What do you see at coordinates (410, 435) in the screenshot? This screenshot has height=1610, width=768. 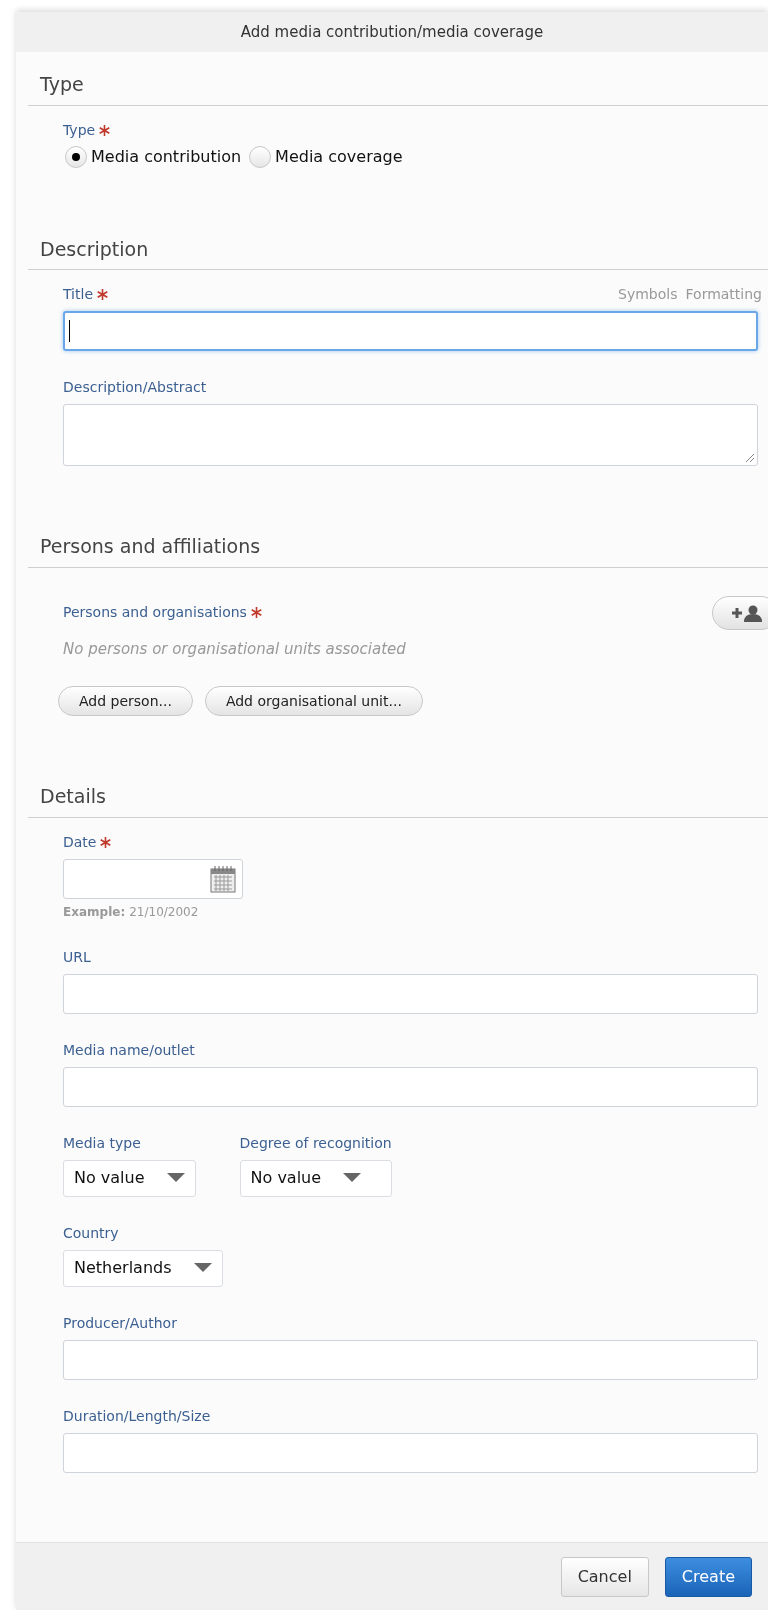 I see `textarea-input` at bounding box center [410, 435].